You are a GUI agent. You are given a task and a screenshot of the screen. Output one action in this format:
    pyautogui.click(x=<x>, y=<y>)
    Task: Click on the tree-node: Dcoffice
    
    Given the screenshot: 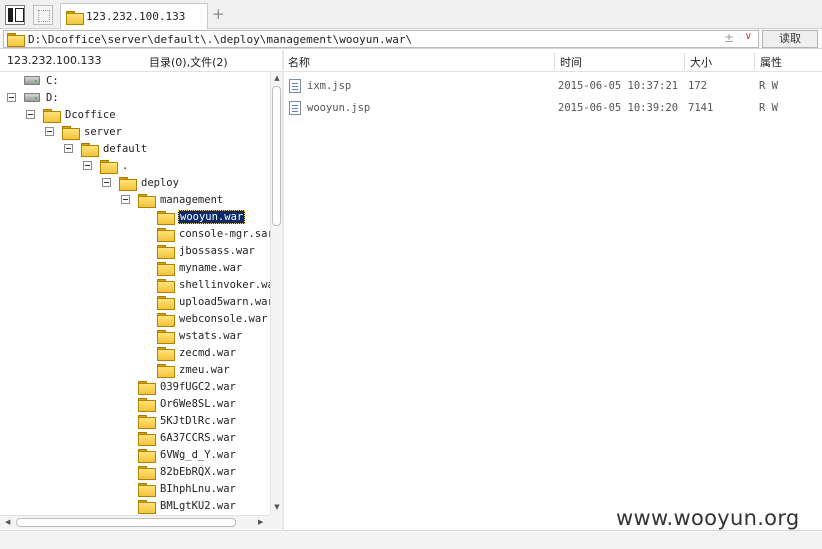 What is the action you would take?
    pyautogui.click(x=71, y=114)
    